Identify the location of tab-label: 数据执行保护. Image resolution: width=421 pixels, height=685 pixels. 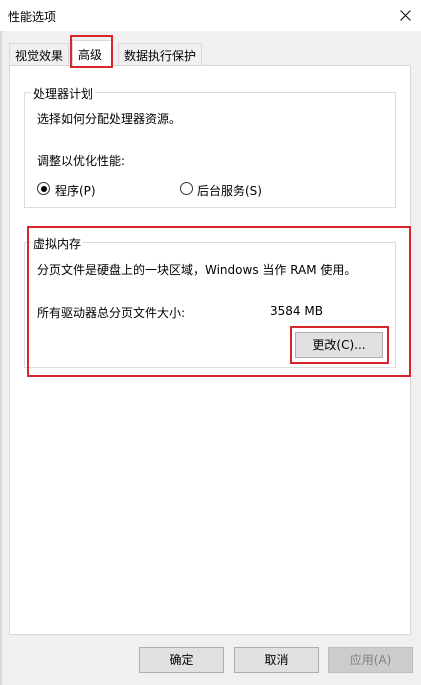
(160, 56).